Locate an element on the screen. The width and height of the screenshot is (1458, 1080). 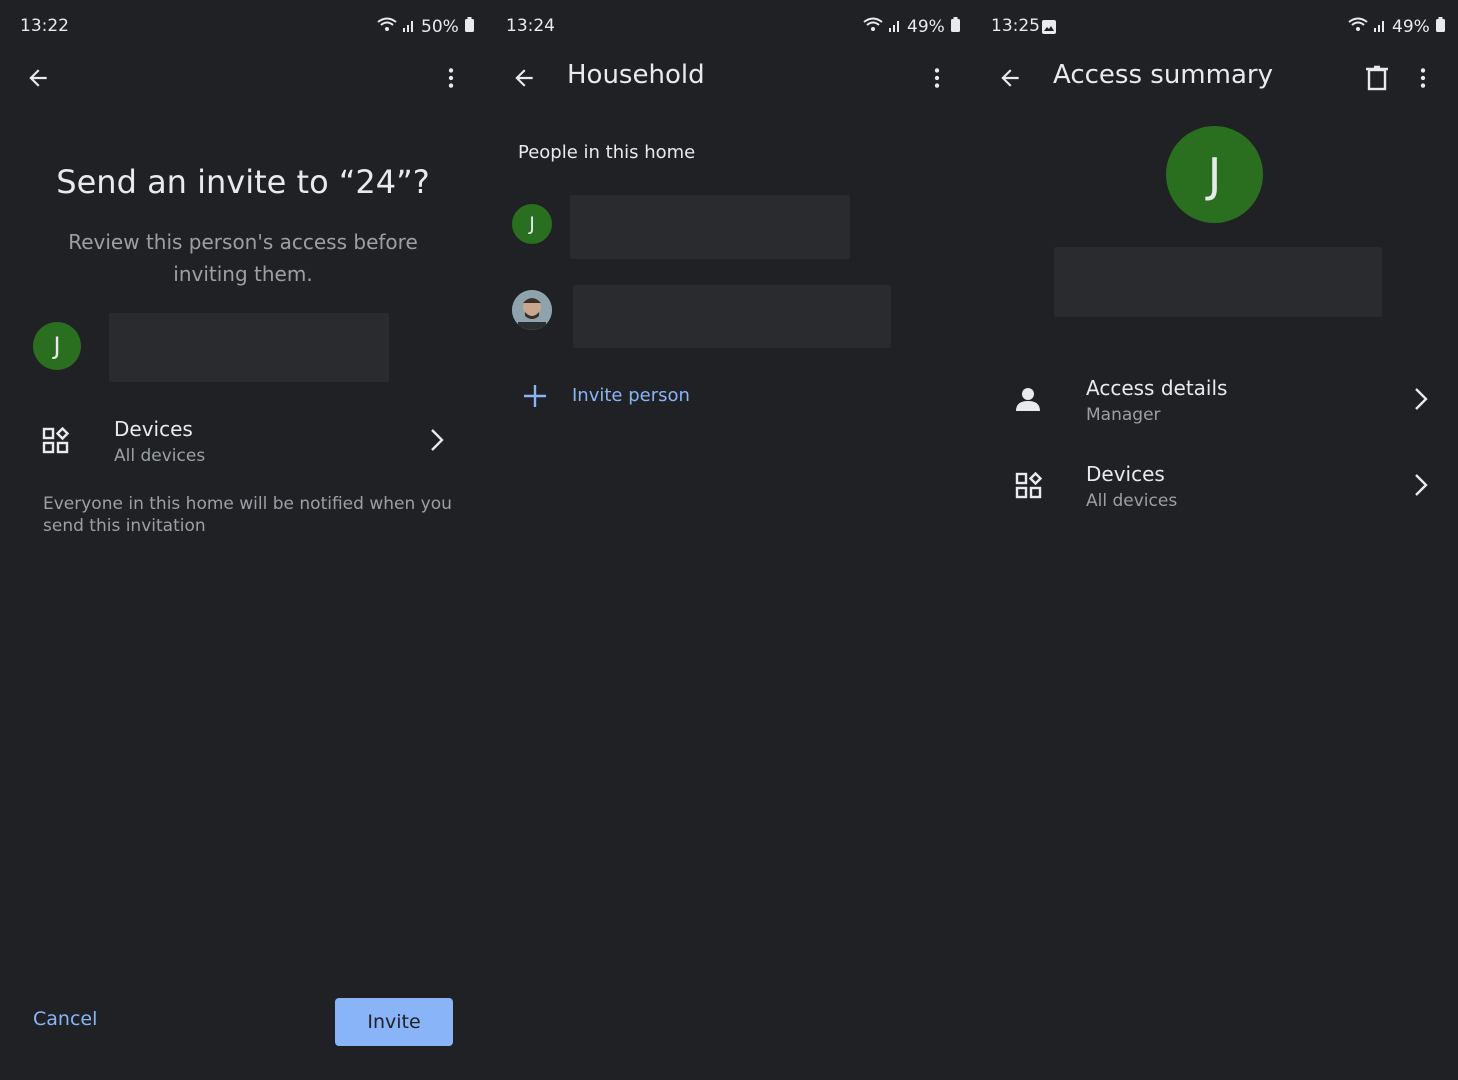
trash-icon is located at coordinates (1377, 78).